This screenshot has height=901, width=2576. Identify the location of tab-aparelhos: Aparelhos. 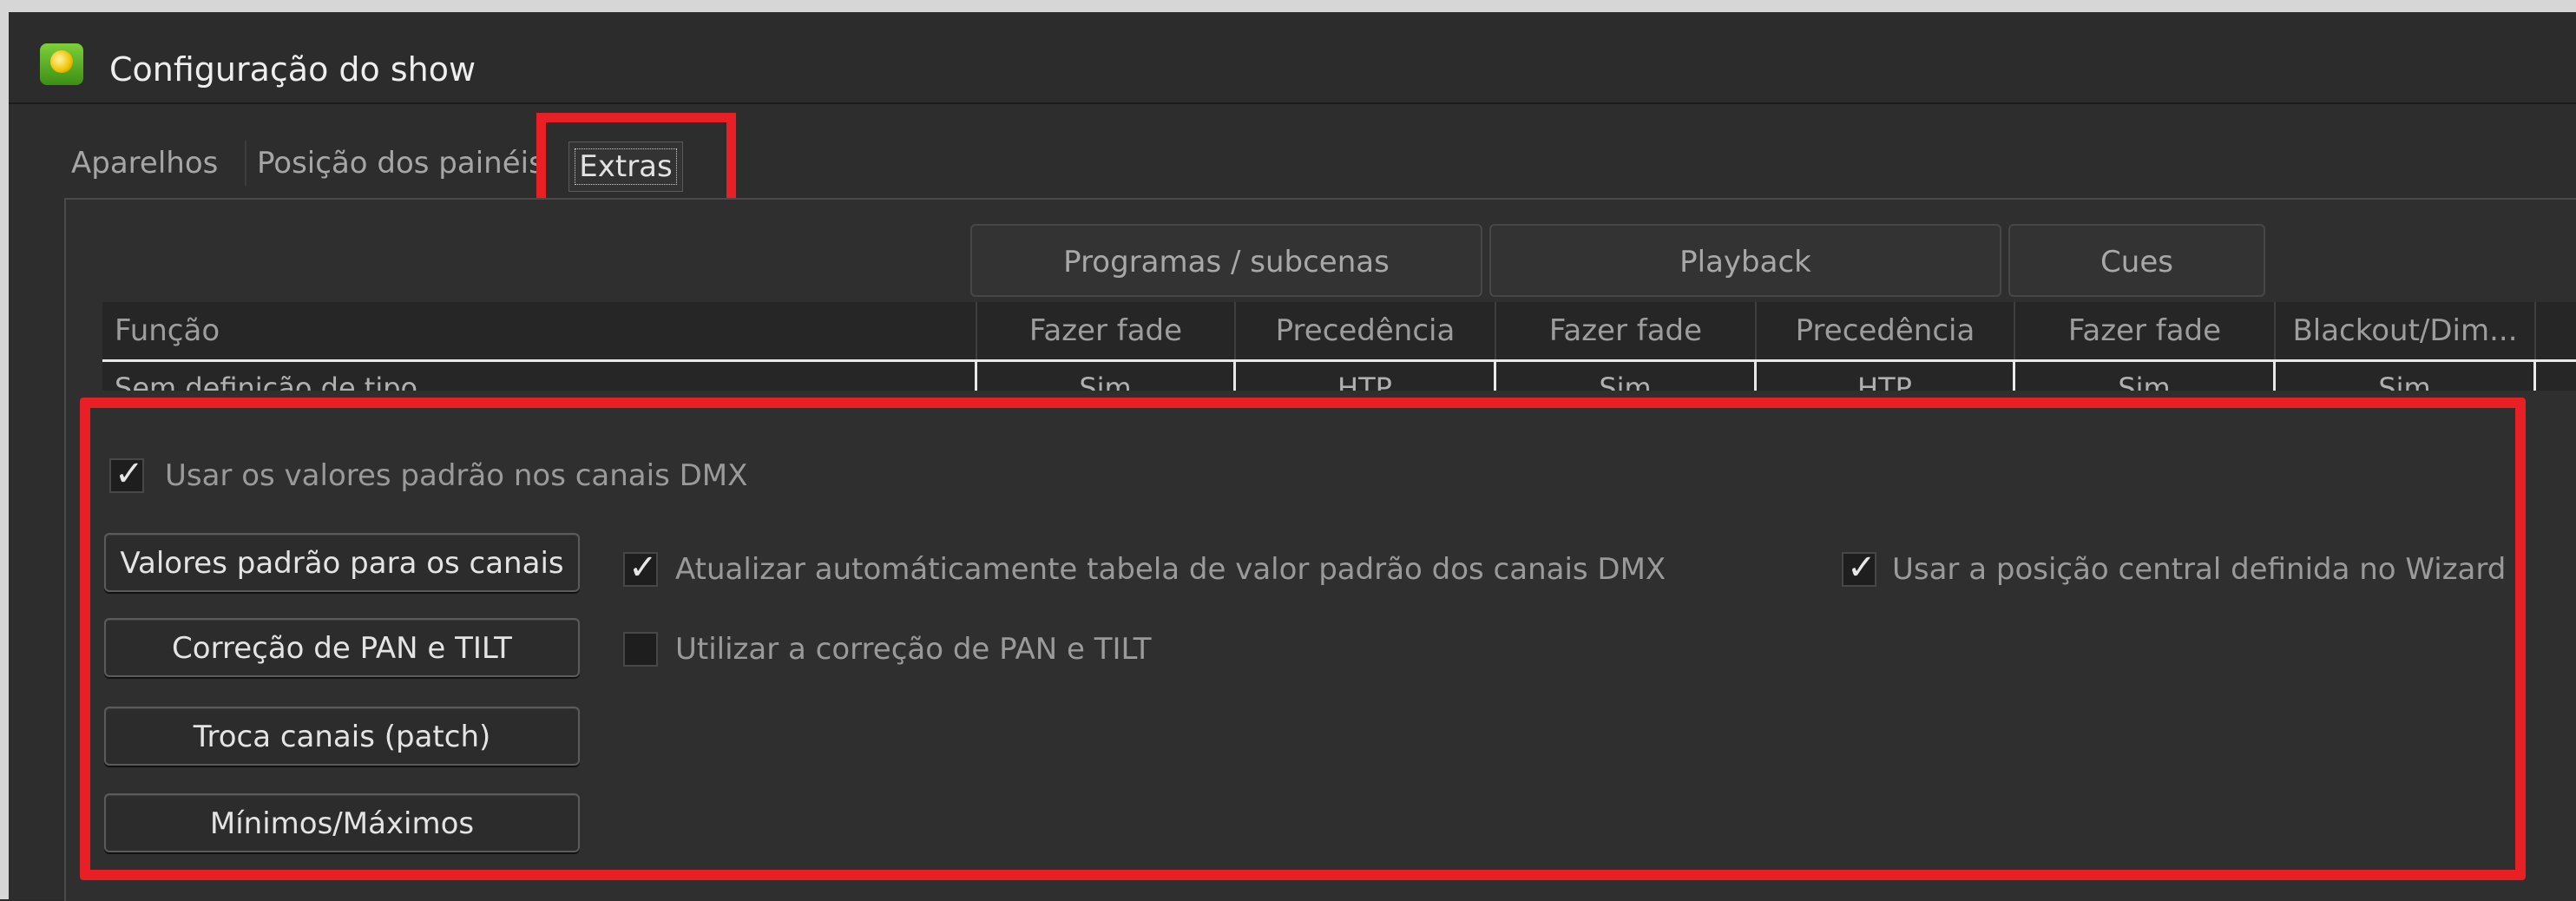
(145, 163).